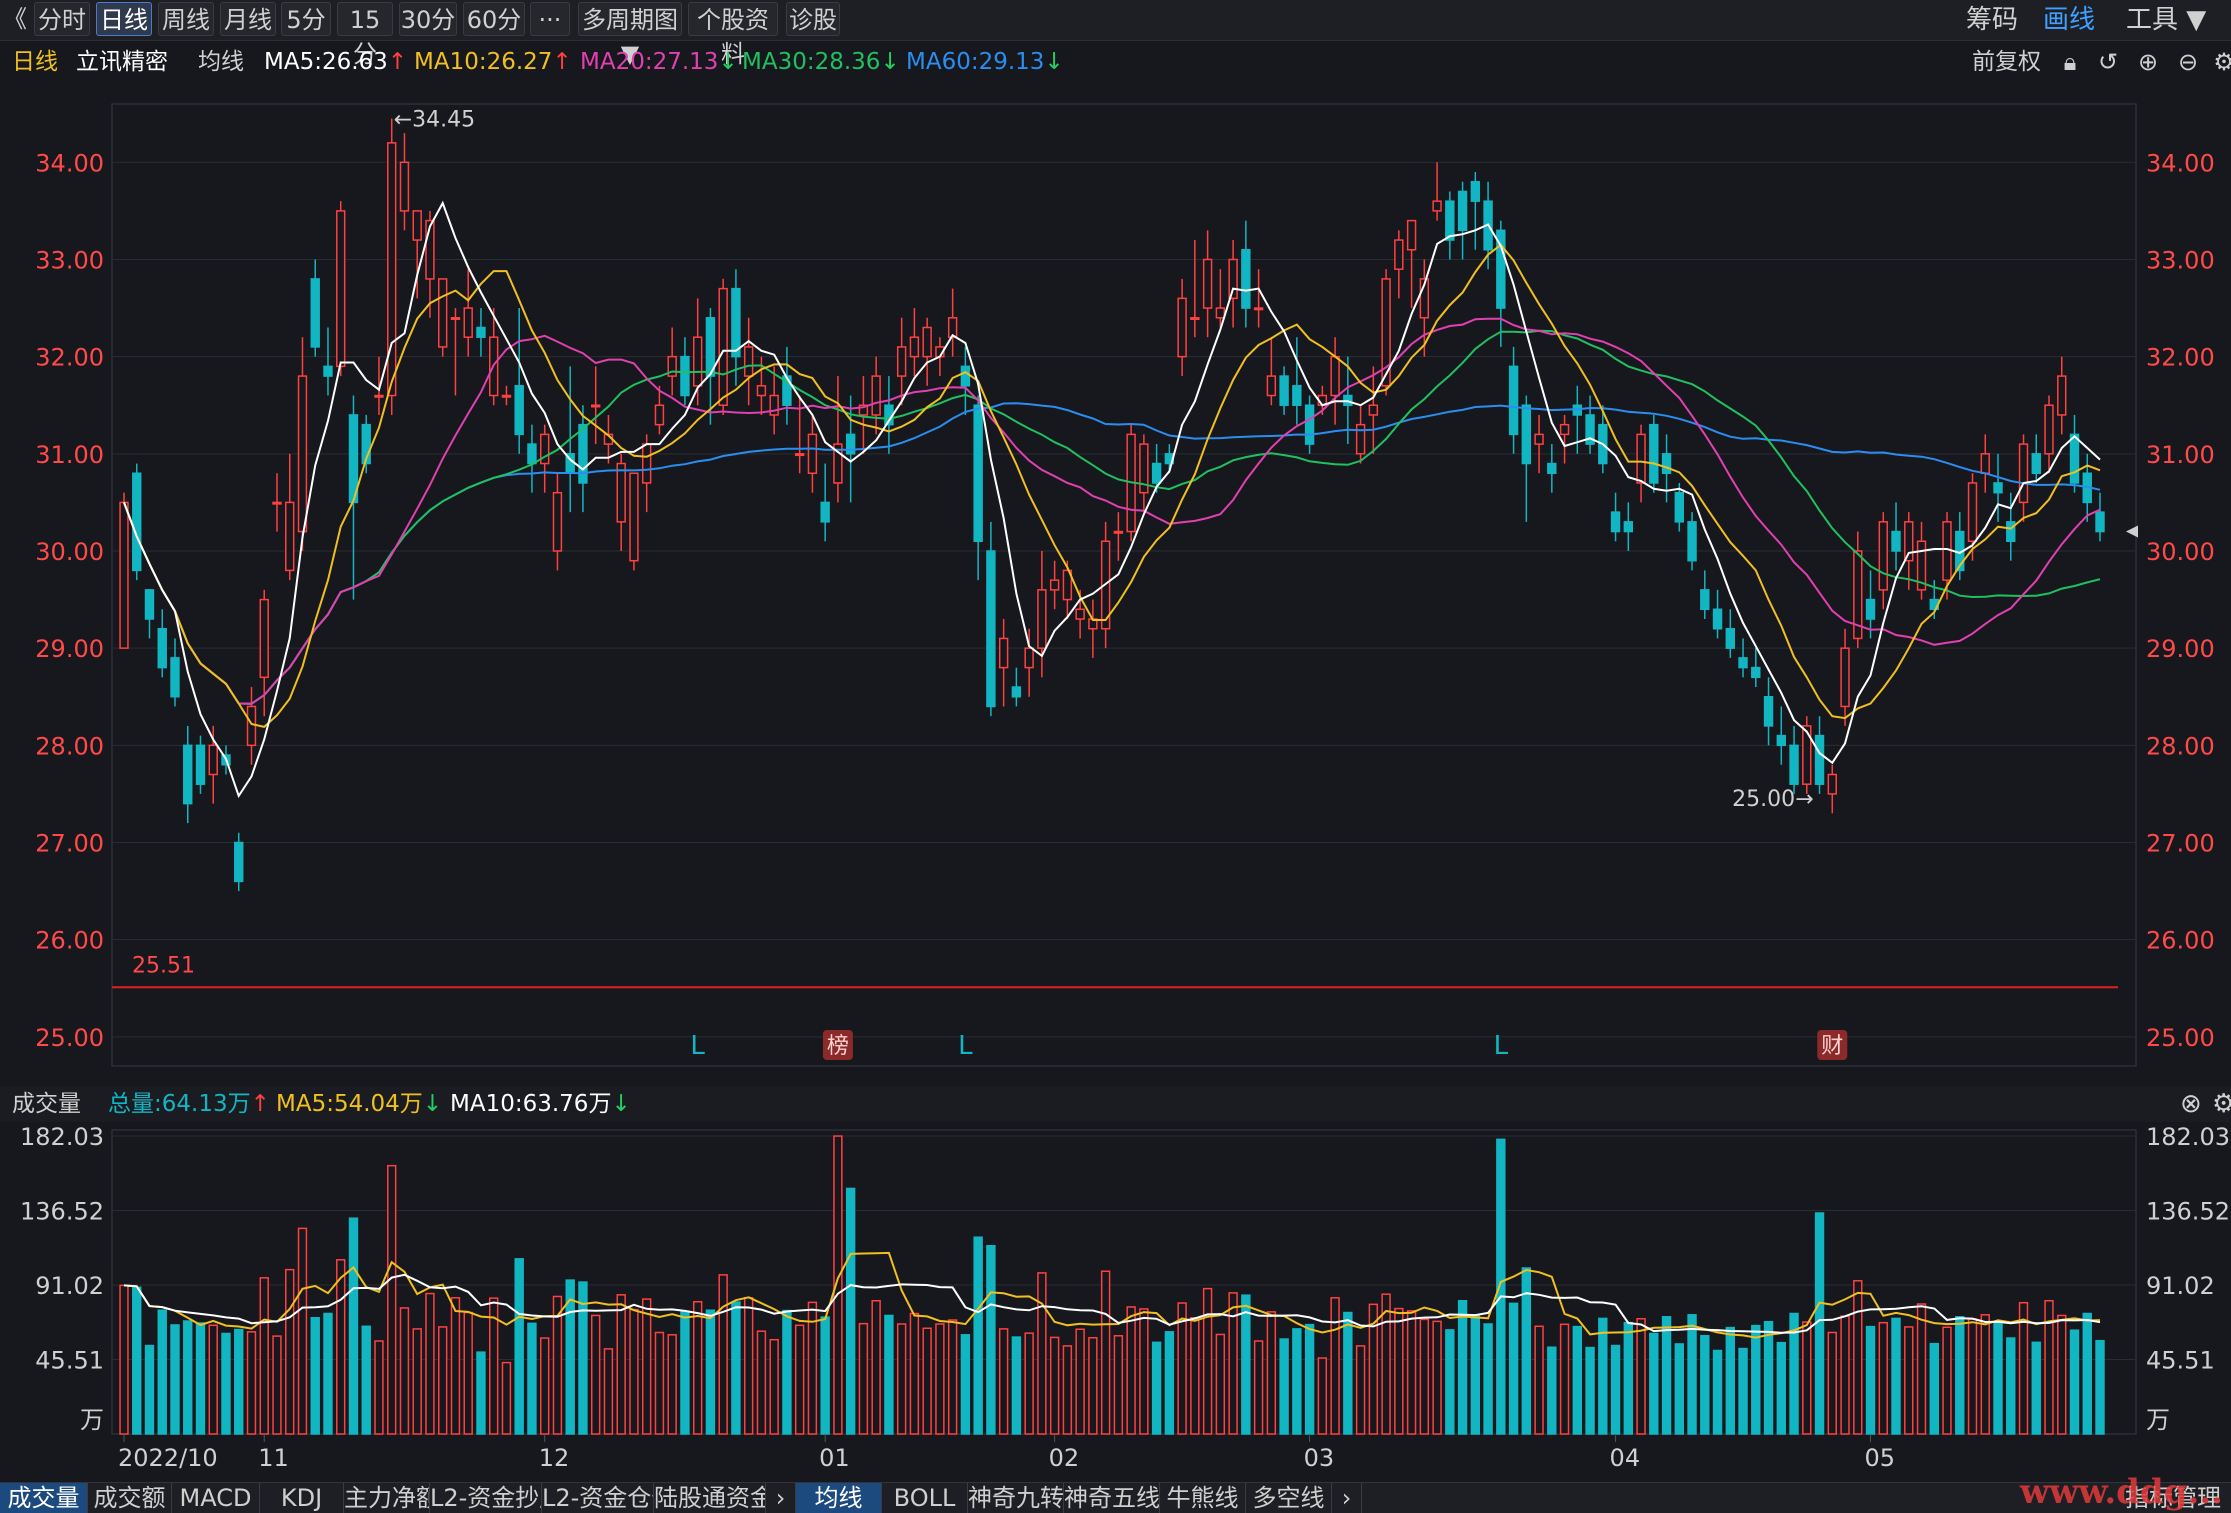 This screenshot has width=2231, height=1513. I want to click on indicator-tab-0: 成交量, so click(44, 1498).